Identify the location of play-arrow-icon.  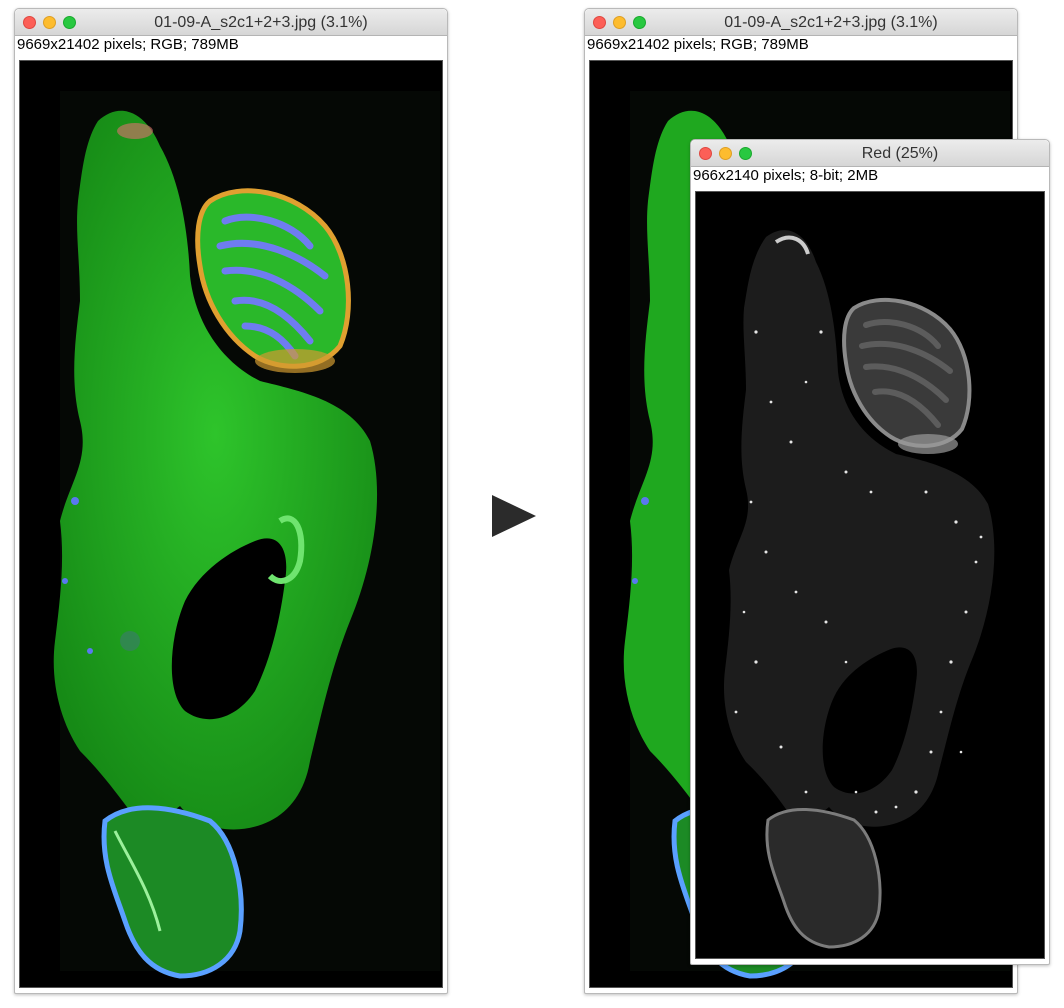
(514, 516).